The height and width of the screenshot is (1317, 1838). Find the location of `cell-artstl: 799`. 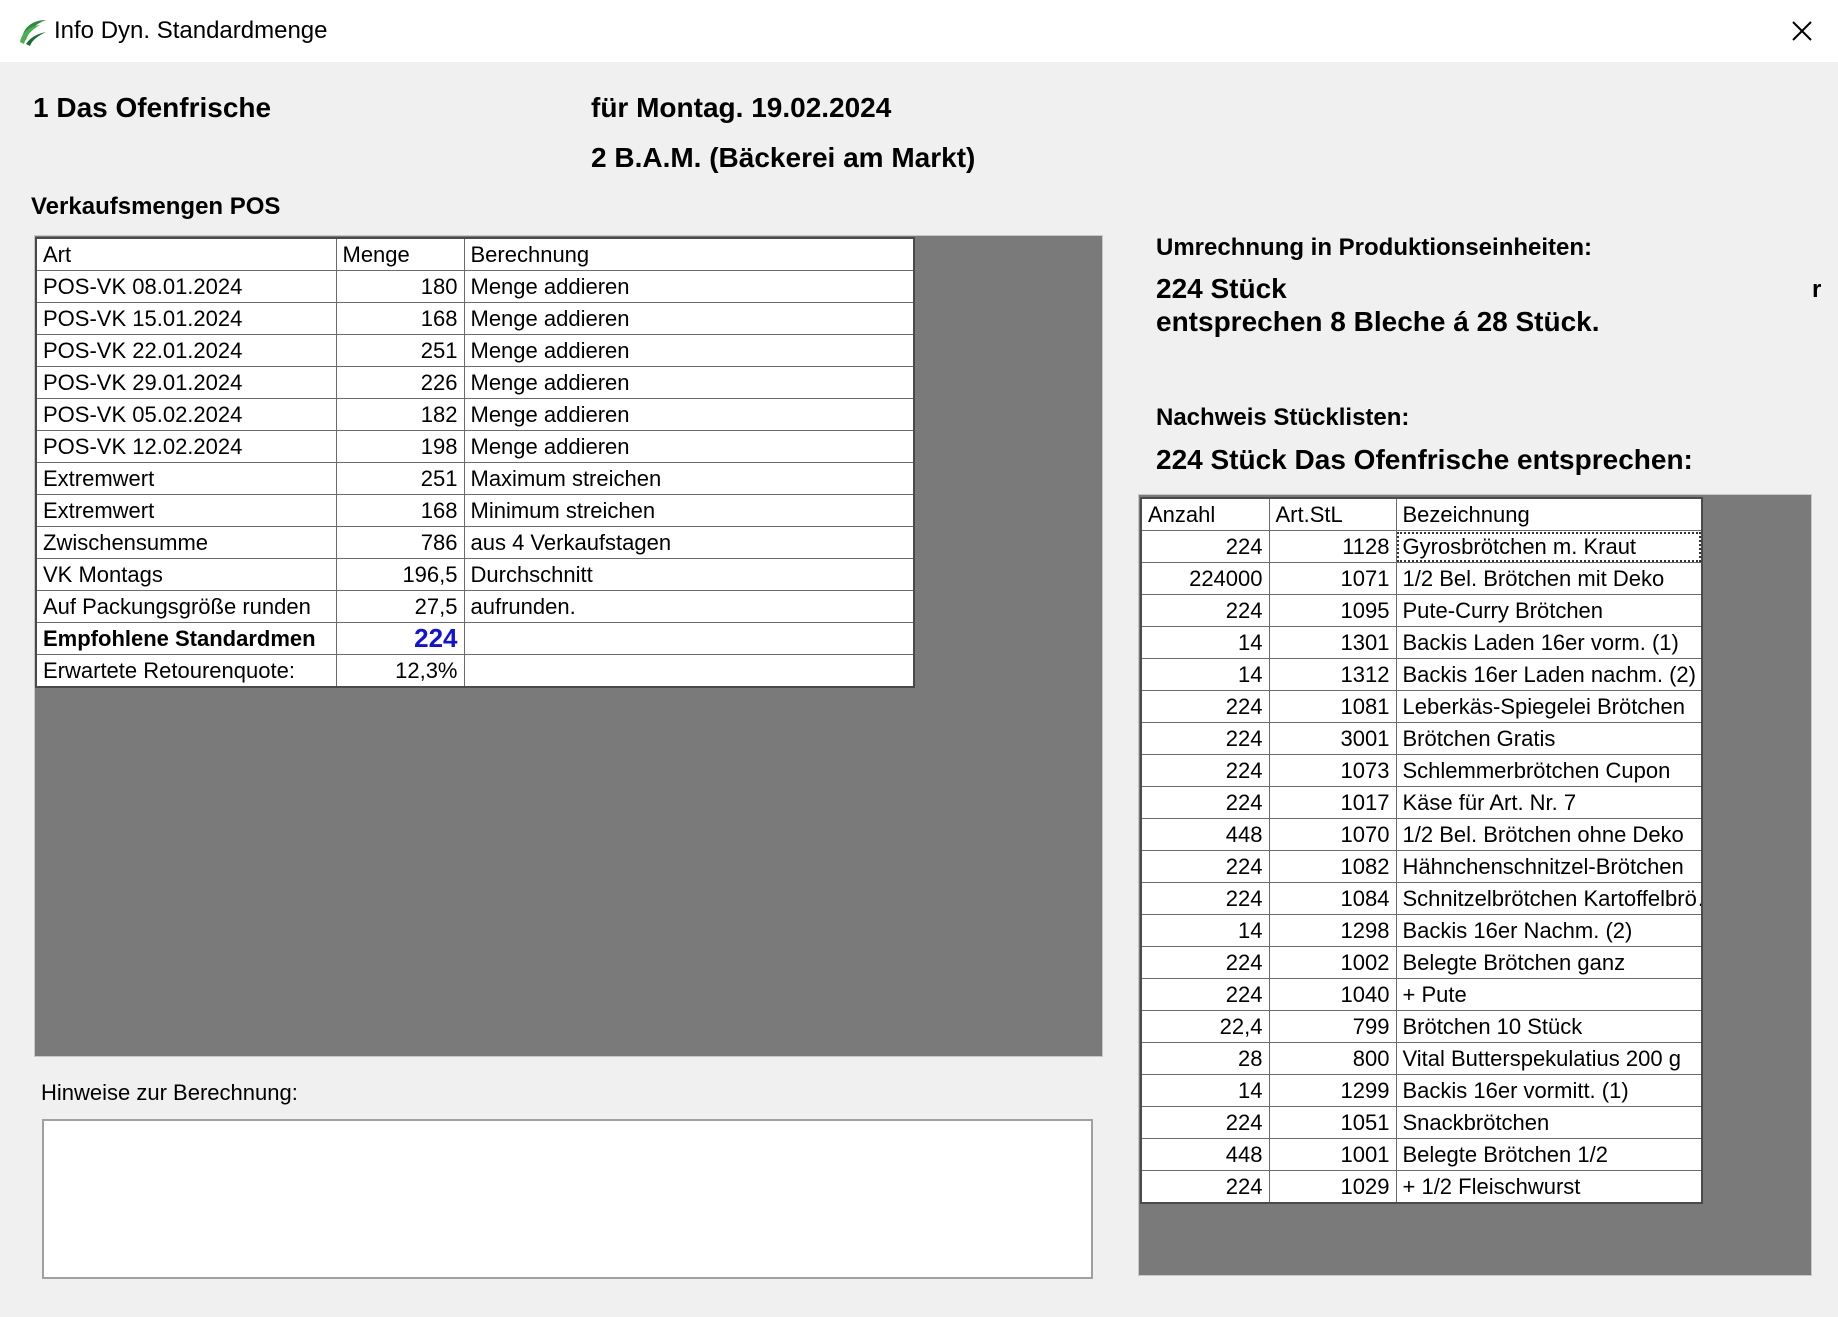

cell-artstl: 799 is located at coordinates (1332, 1026).